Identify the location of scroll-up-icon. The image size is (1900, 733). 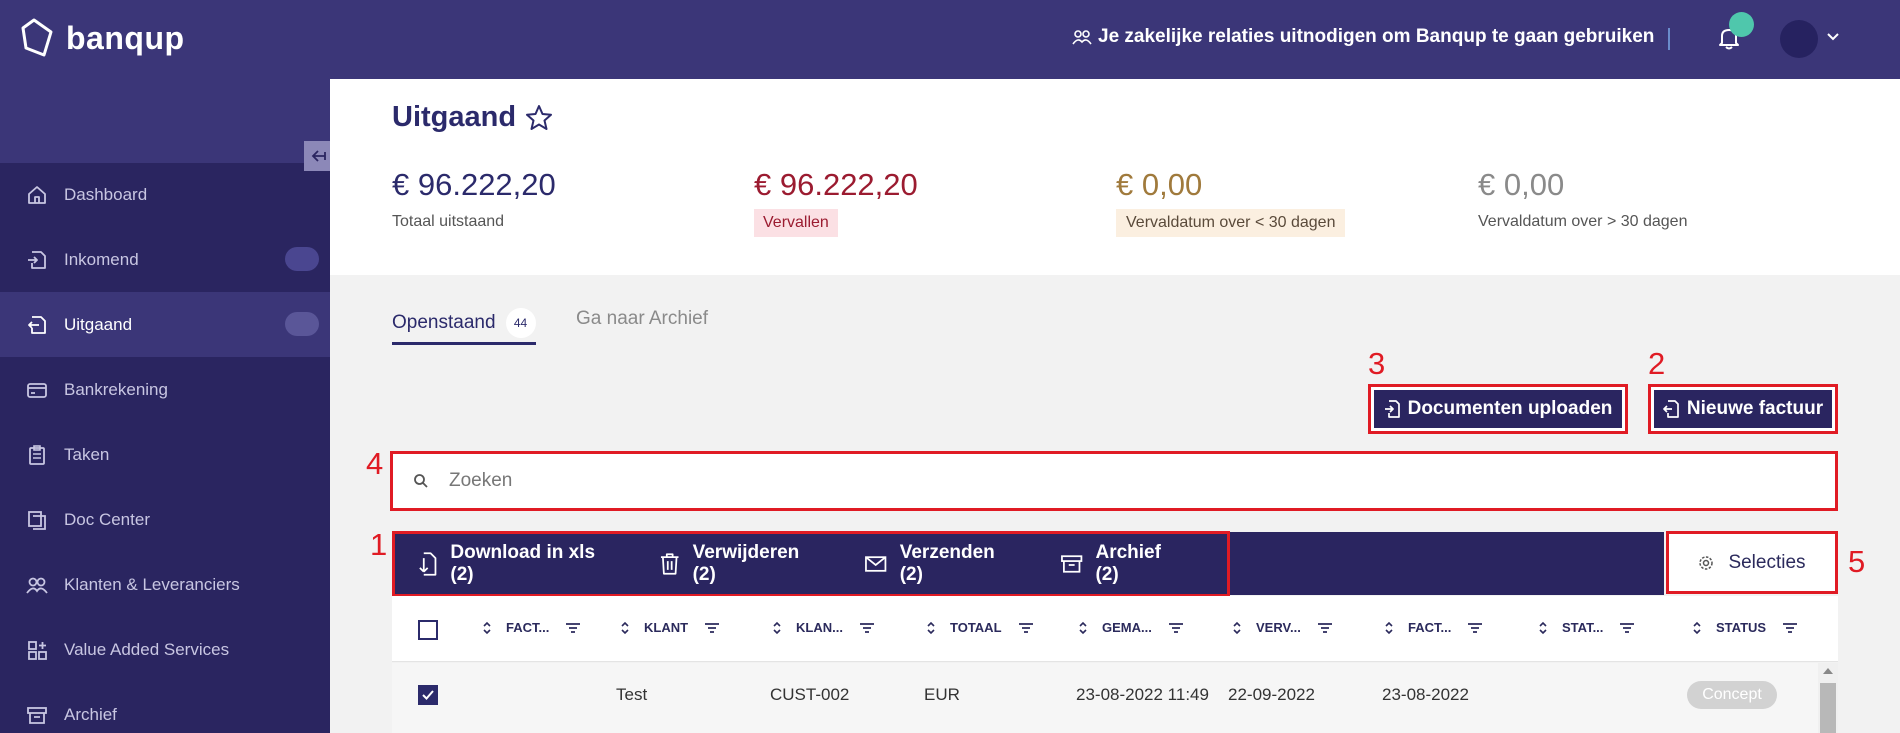
(1828, 671).